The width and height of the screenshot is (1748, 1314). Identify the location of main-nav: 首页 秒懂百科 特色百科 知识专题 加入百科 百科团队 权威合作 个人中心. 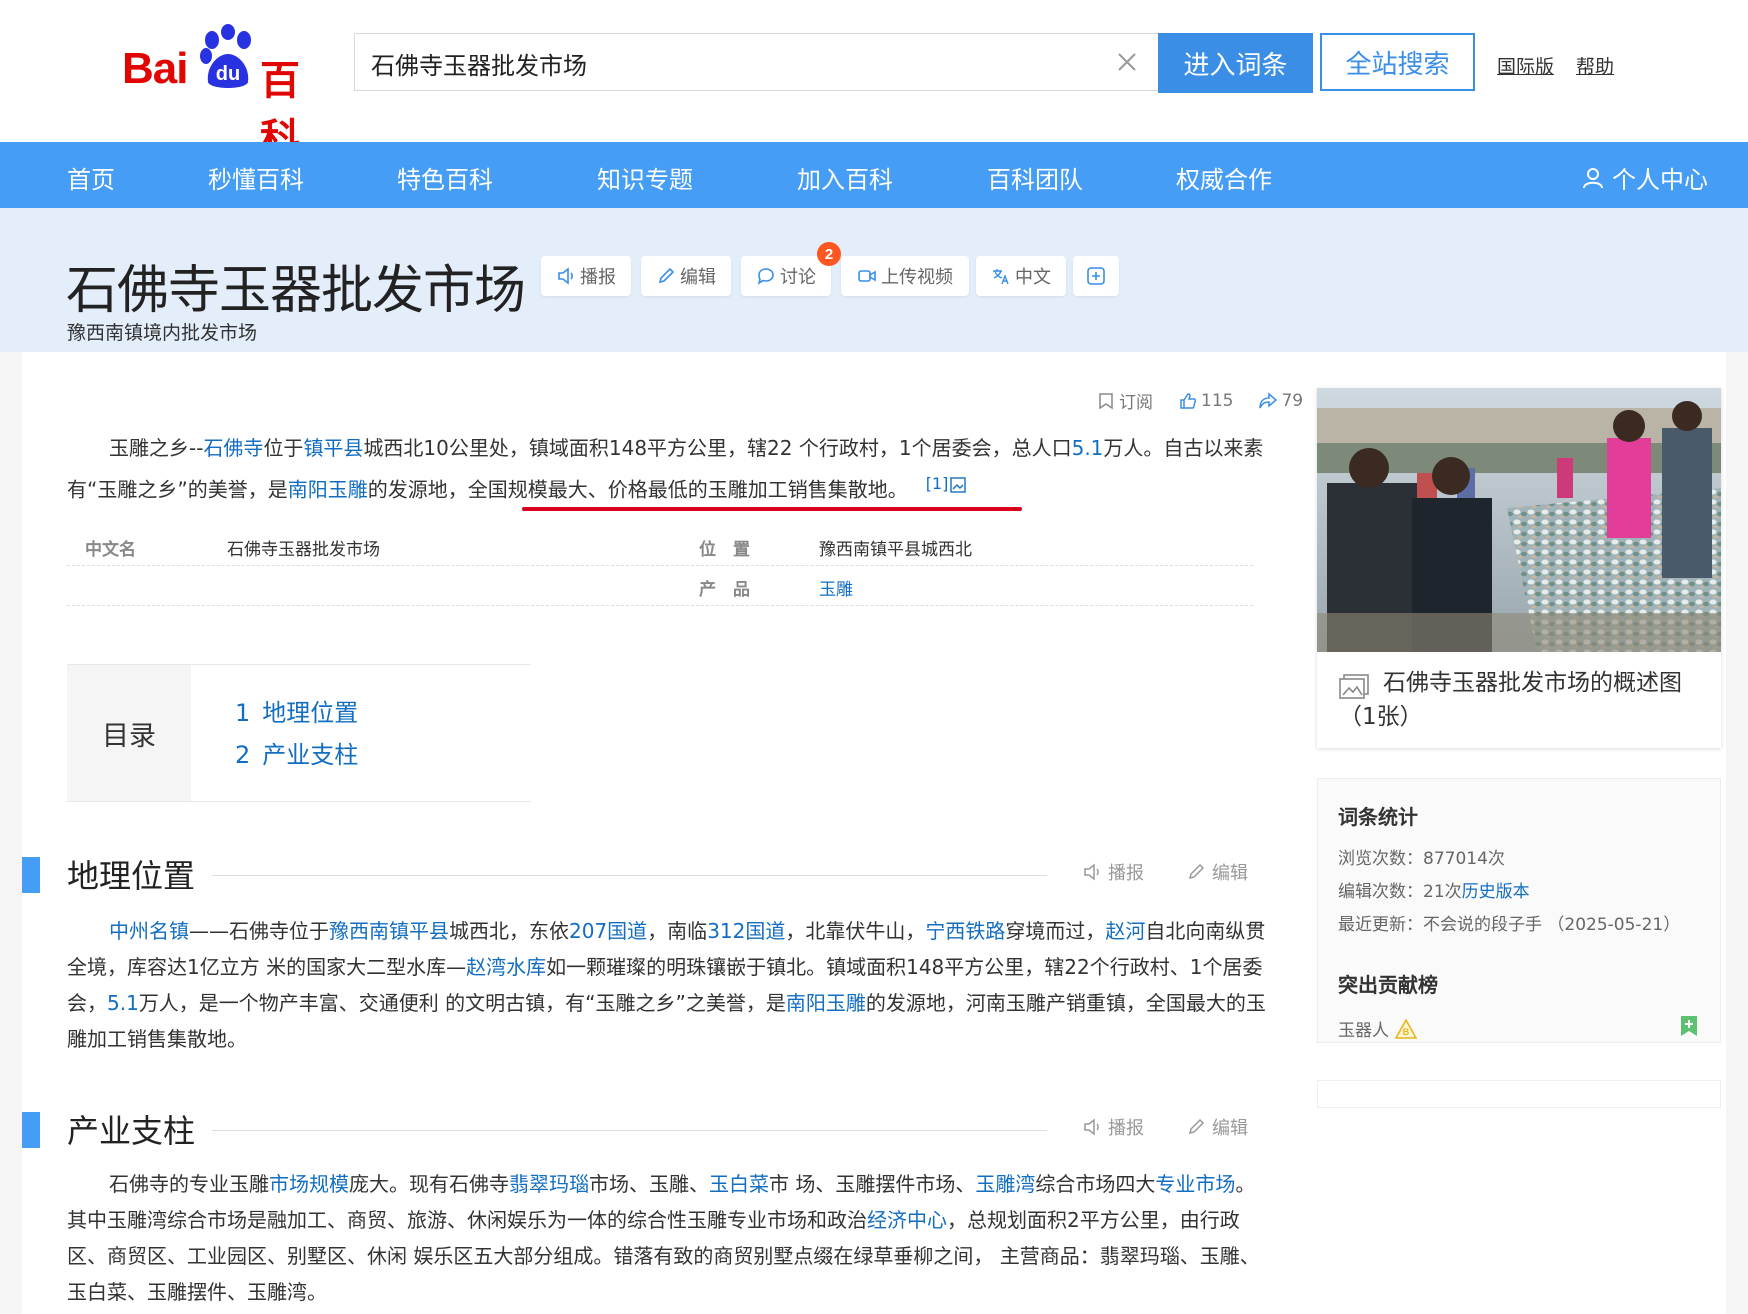
(874, 175).